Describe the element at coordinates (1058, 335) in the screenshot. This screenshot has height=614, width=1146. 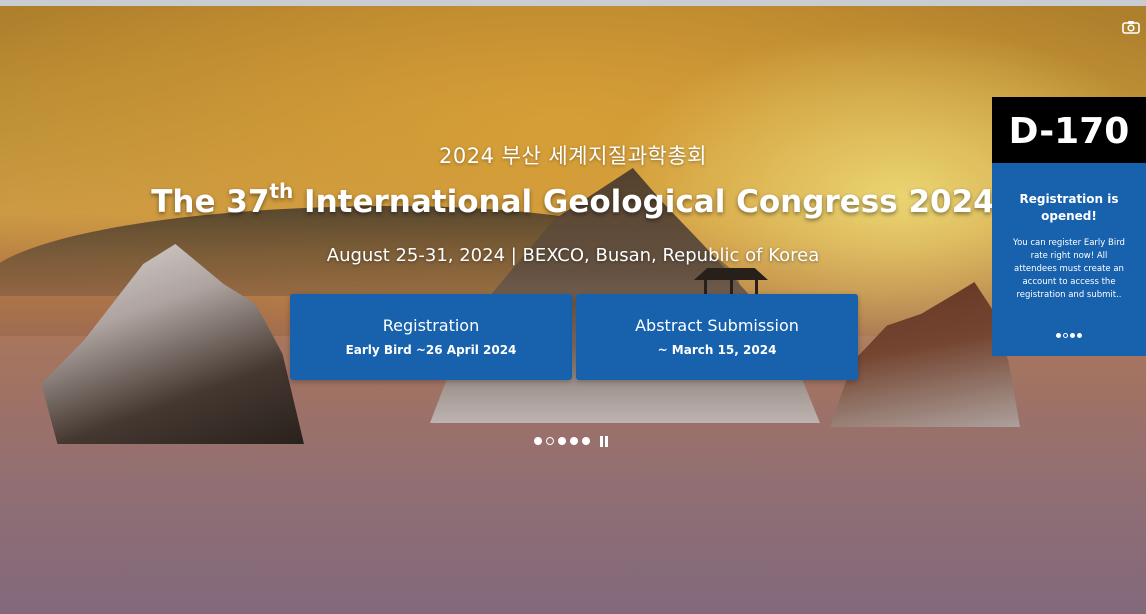
I see `notice-dot-active` at that location.